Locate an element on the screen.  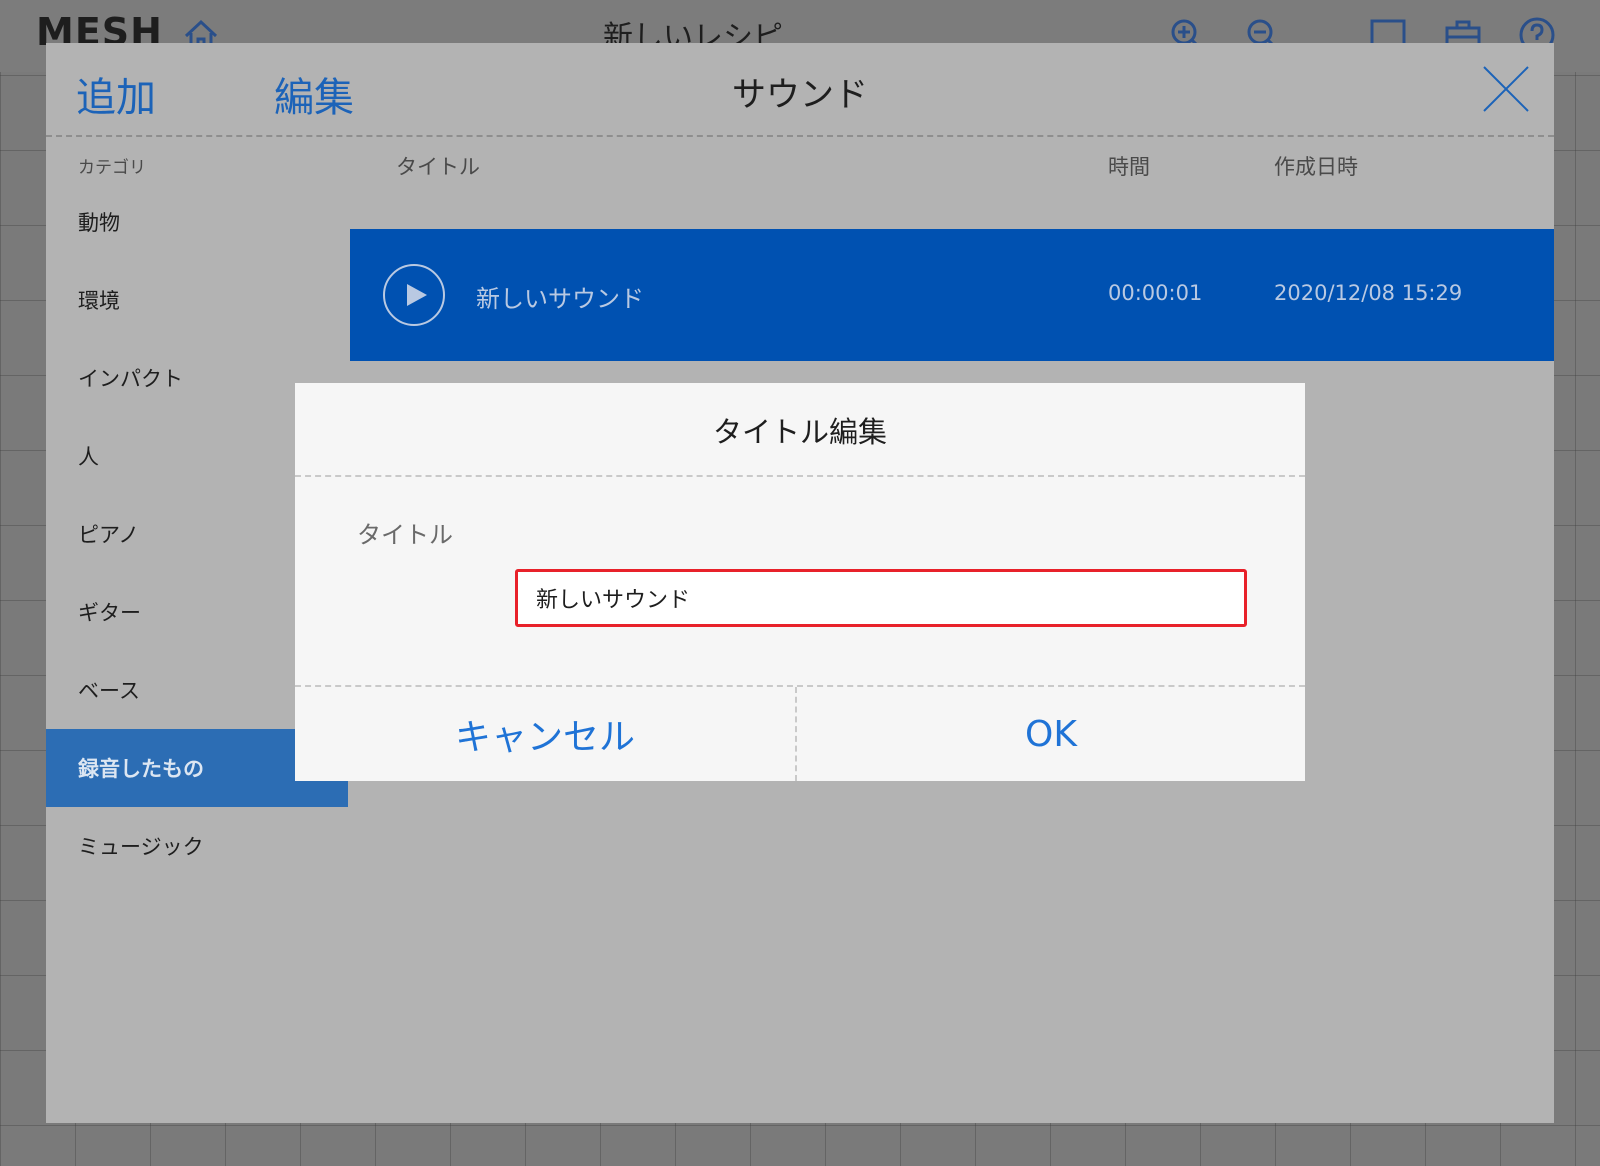
ok-button: OK is located at coordinates (1051, 734).